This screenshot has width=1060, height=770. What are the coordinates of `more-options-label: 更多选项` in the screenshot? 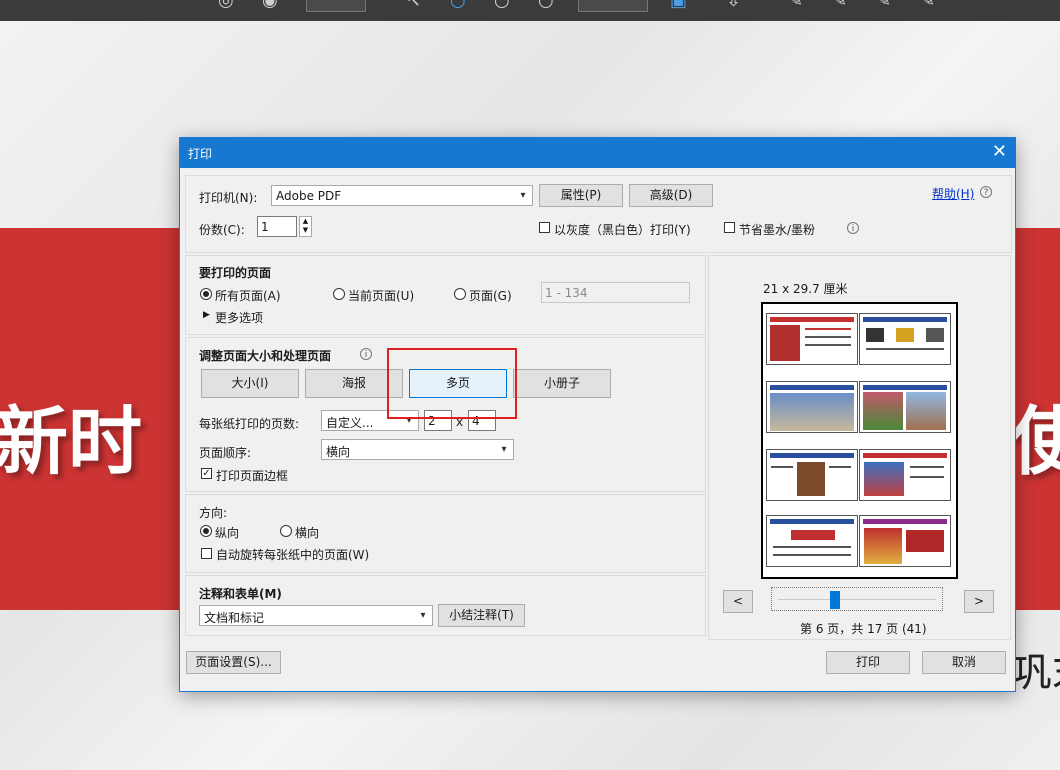 It's located at (239, 317).